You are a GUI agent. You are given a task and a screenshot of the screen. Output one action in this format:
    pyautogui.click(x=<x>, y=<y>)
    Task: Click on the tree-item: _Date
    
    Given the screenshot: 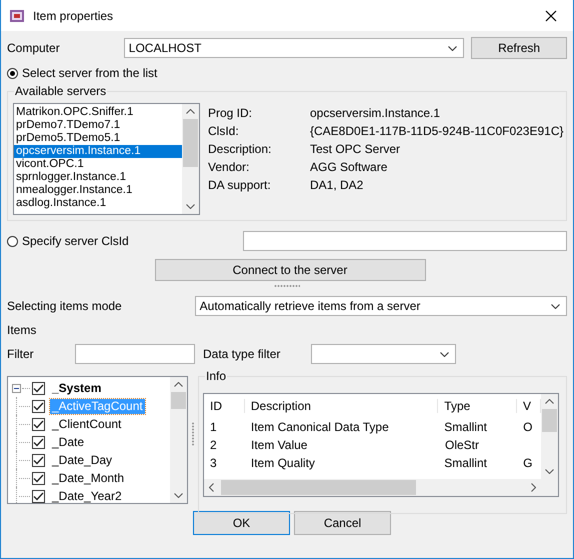 What is the action you would take?
    pyautogui.click(x=68, y=442)
    